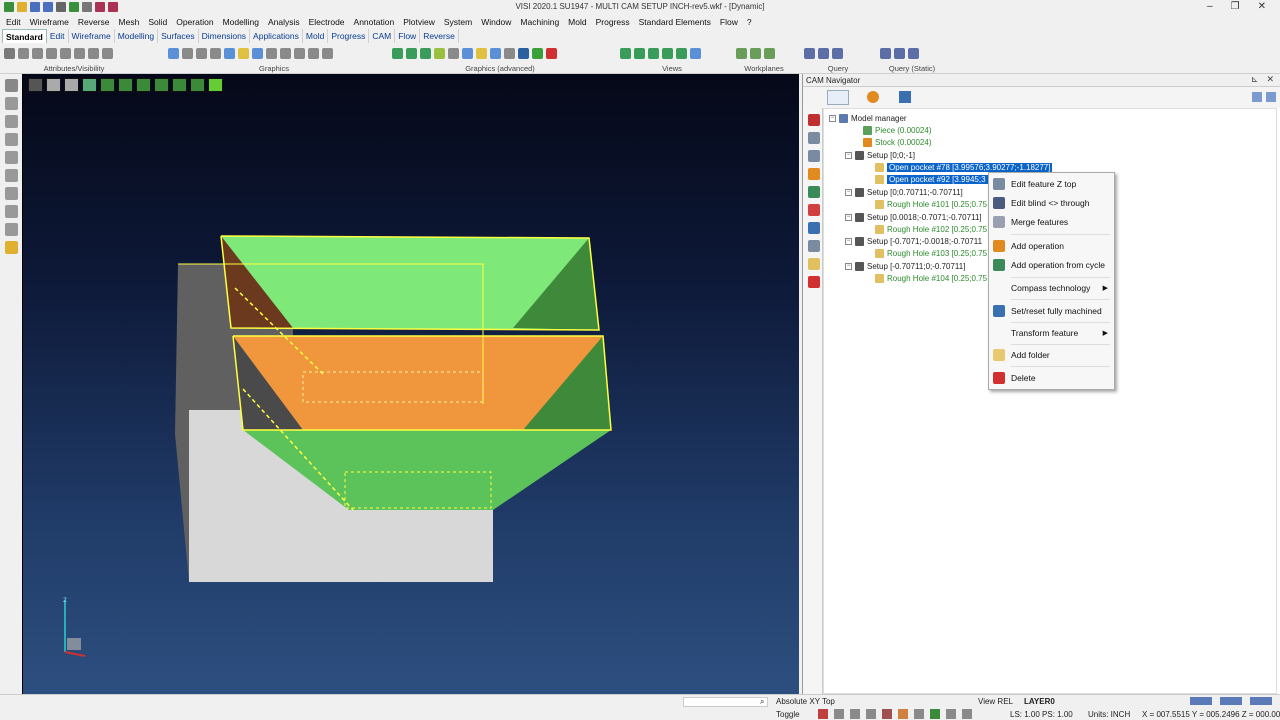 This screenshot has width=1280, height=720. What do you see at coordinates (94, 22) in the screenshot?
I see `menu-reverse: Reverse` at bounding box center [94, 22].